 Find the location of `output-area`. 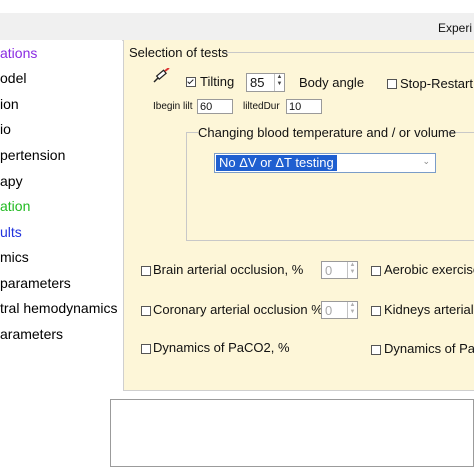

output-area is located at coordinates (292, 433).